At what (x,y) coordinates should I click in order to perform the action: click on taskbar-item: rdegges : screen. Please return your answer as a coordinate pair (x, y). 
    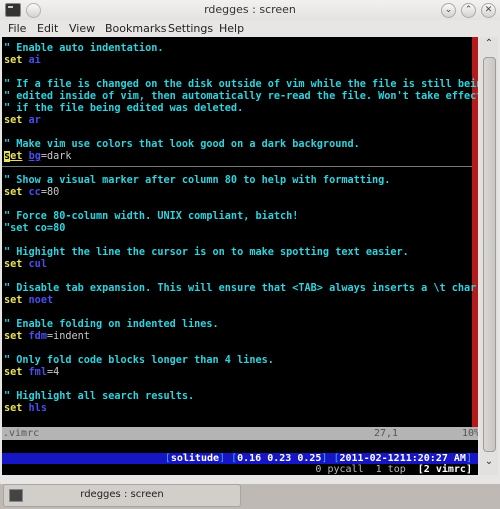
    Looking at the image, I should click on (122, 495).